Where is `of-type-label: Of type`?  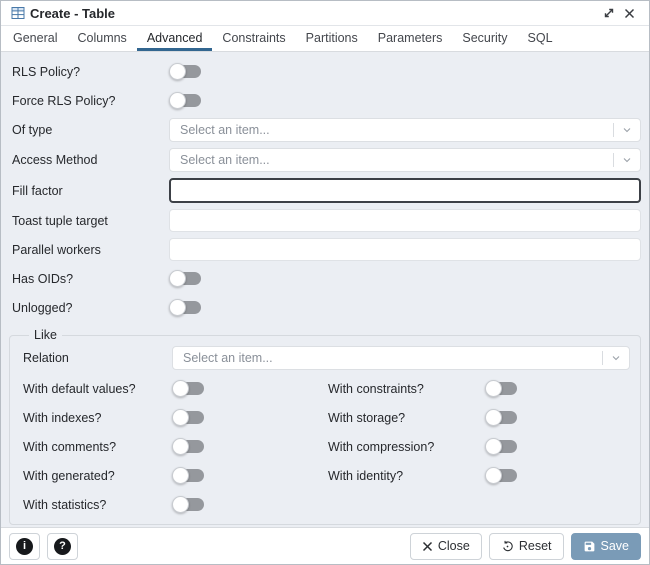 of-type-label: Of type is located at coordinates (32, 130).